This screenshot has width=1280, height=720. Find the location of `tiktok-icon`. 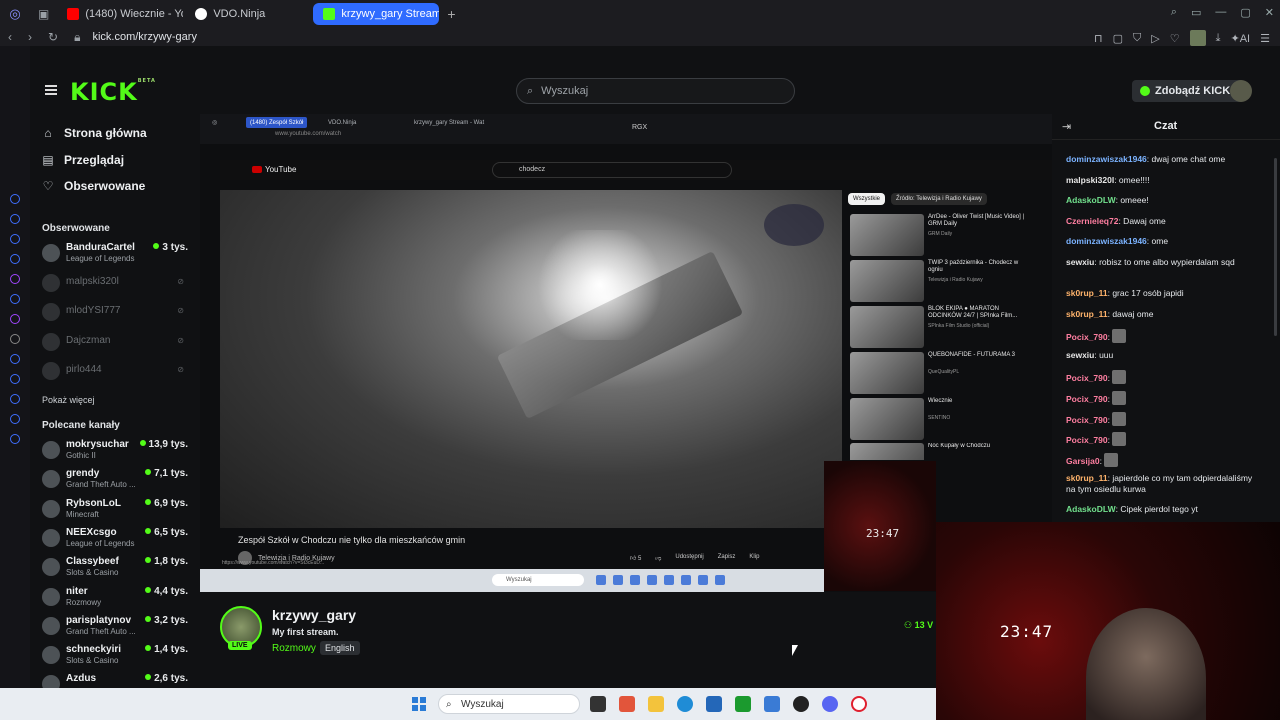

tiktok-icon is located at coordinates (15, 339).